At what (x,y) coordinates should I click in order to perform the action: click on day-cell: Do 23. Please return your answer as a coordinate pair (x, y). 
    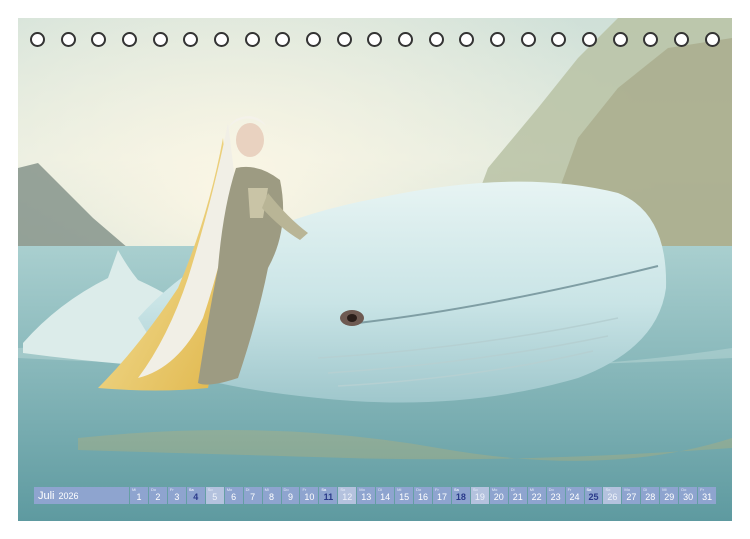
    Looking at the image, I should click on (555, 495).